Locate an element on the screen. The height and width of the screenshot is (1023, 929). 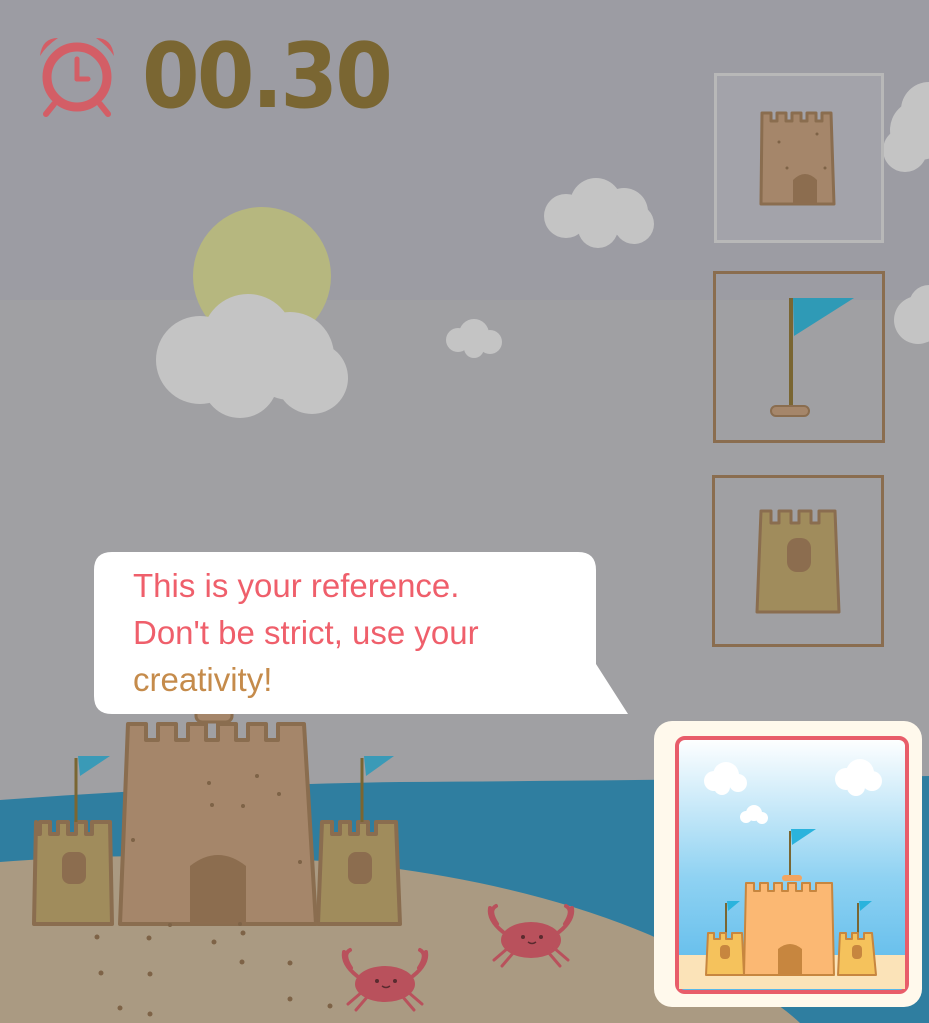
wide-tower-icon is located at coordinates (797, 158).